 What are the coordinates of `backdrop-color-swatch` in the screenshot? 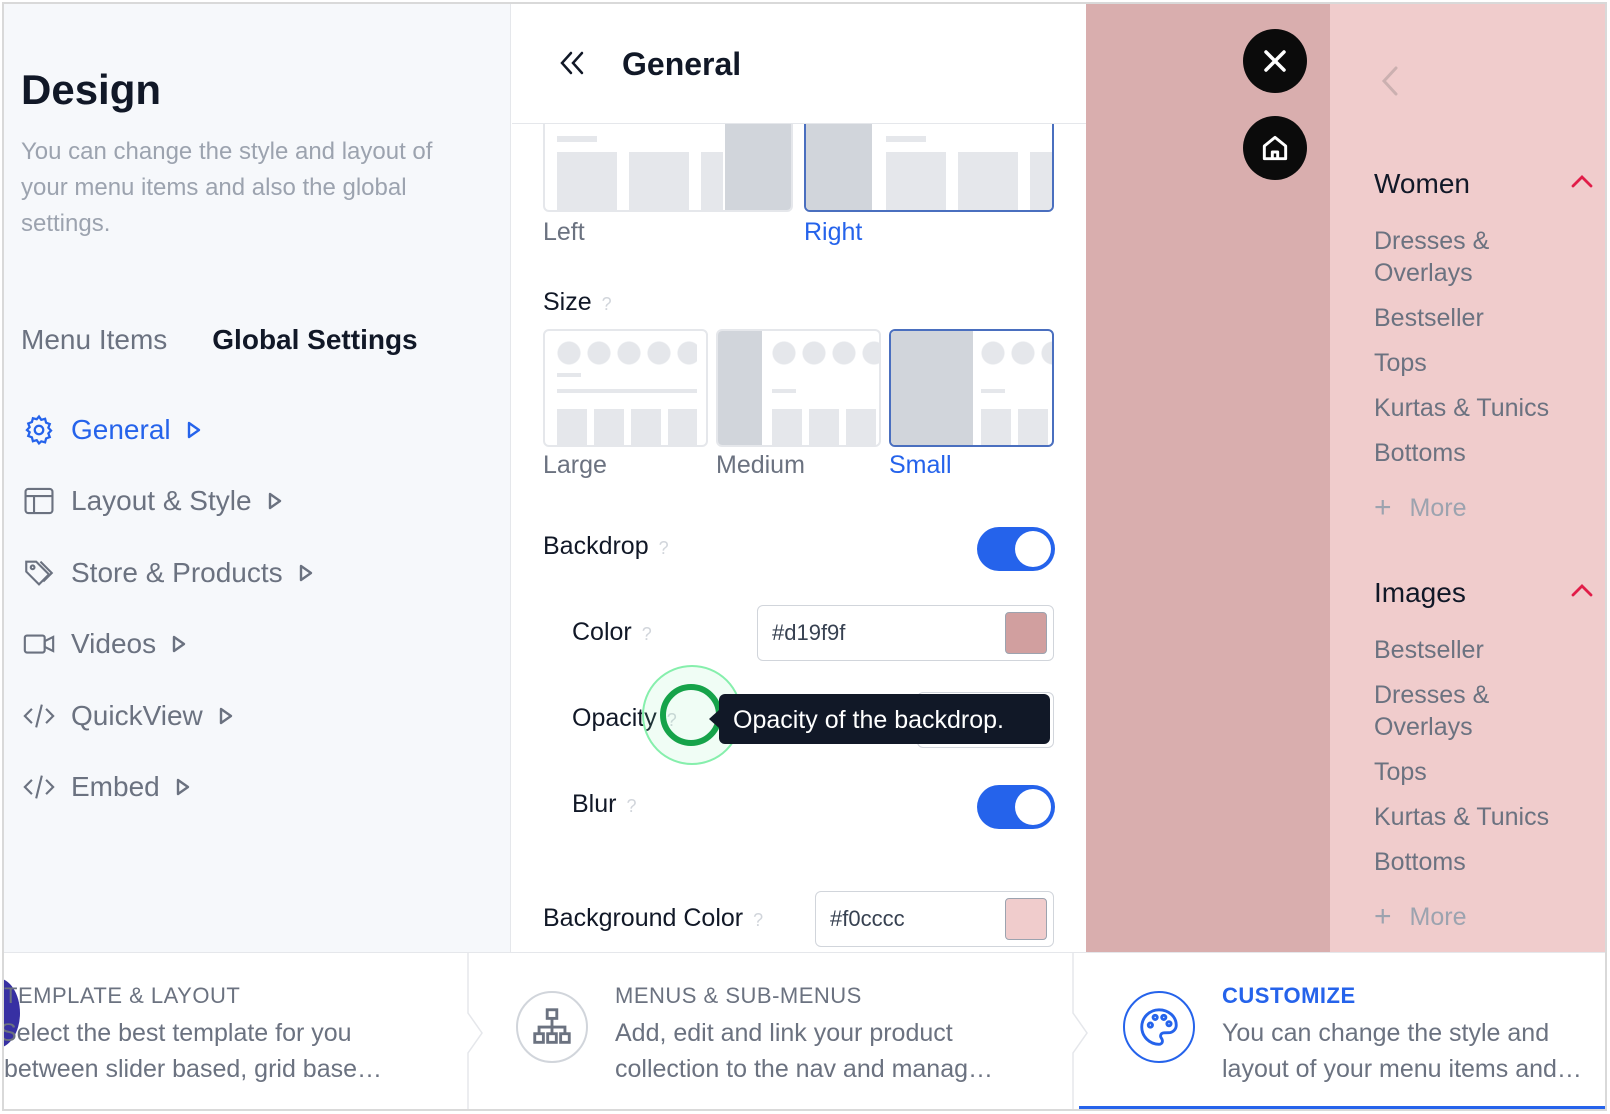 It's located at (1026, 633).